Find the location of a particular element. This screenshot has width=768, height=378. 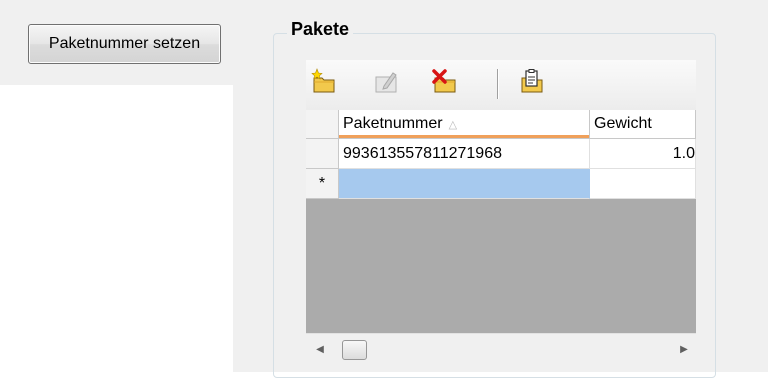

new-row-cell-paketnummer is located at coordinates (464, 184).